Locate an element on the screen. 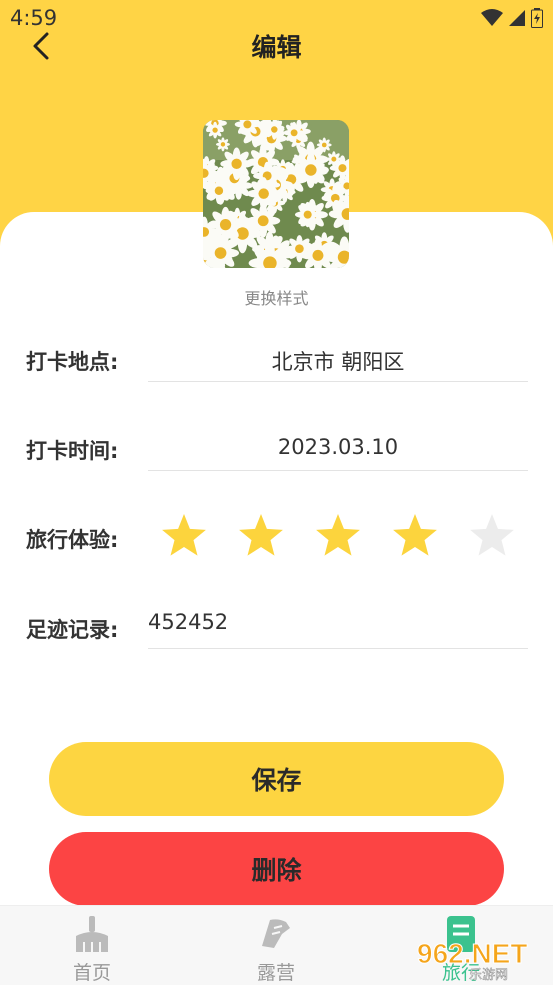 This screenshot has height=985, width=553. time-underline is located at coordinates (338, 470).